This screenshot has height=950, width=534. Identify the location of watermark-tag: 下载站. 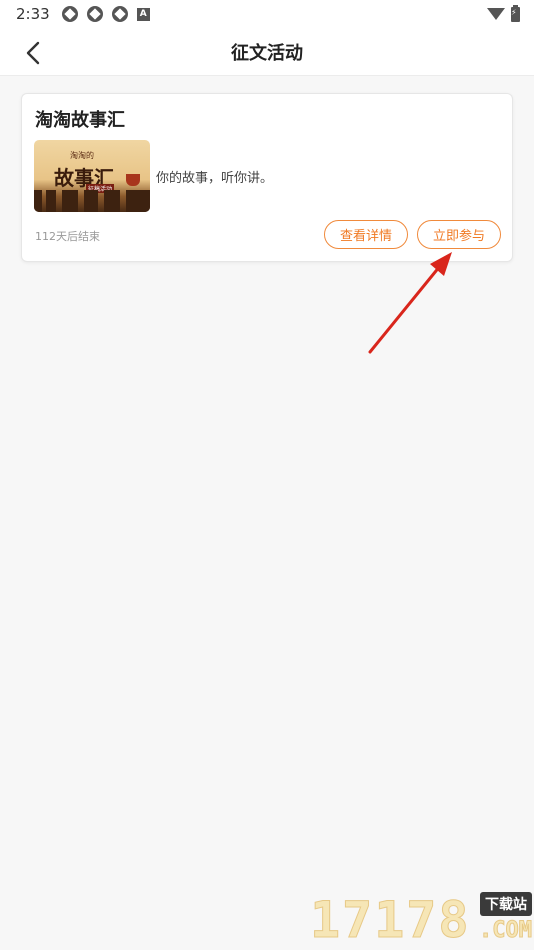
(506, 904).